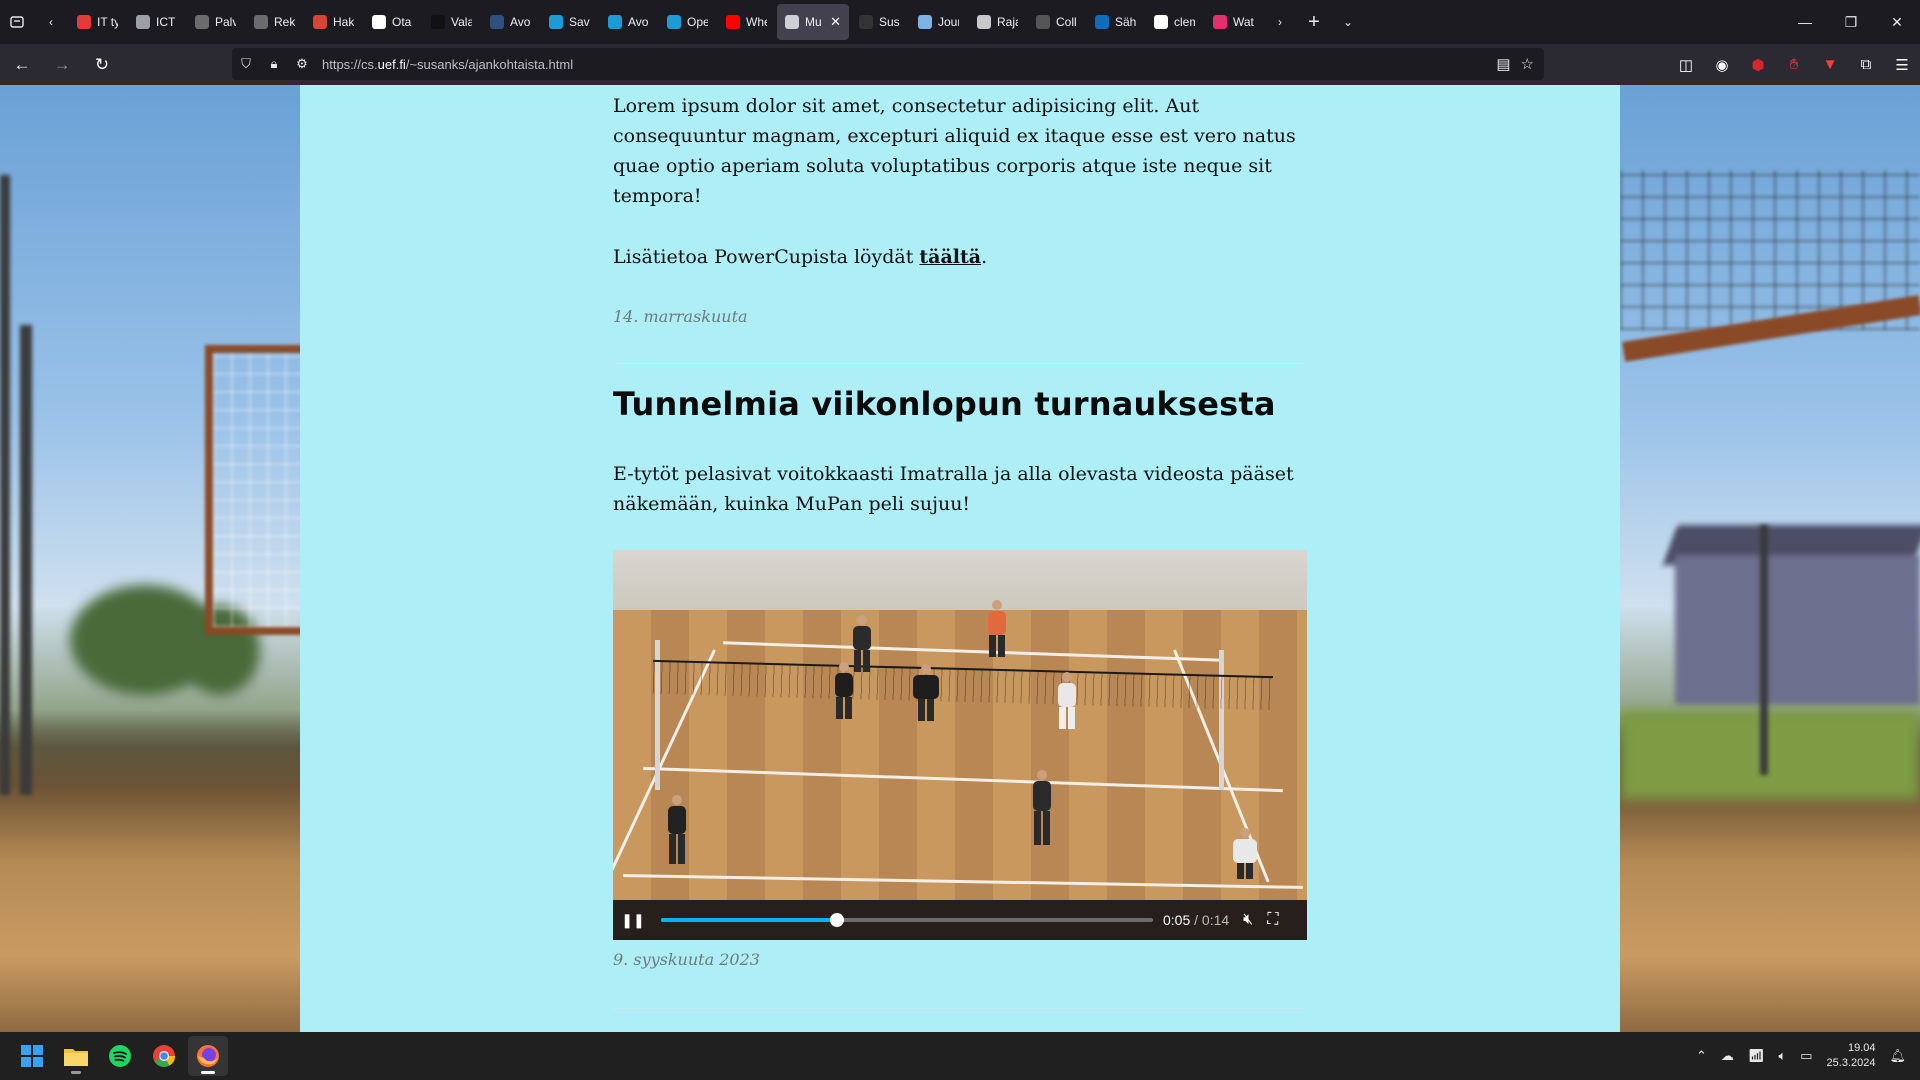 The height and width of the screenshot is (1080, 1920). What do you see at coordinates (164, 1056) in the screenshot?
I see `chrome-icon` at bounding box center [164, 1056].